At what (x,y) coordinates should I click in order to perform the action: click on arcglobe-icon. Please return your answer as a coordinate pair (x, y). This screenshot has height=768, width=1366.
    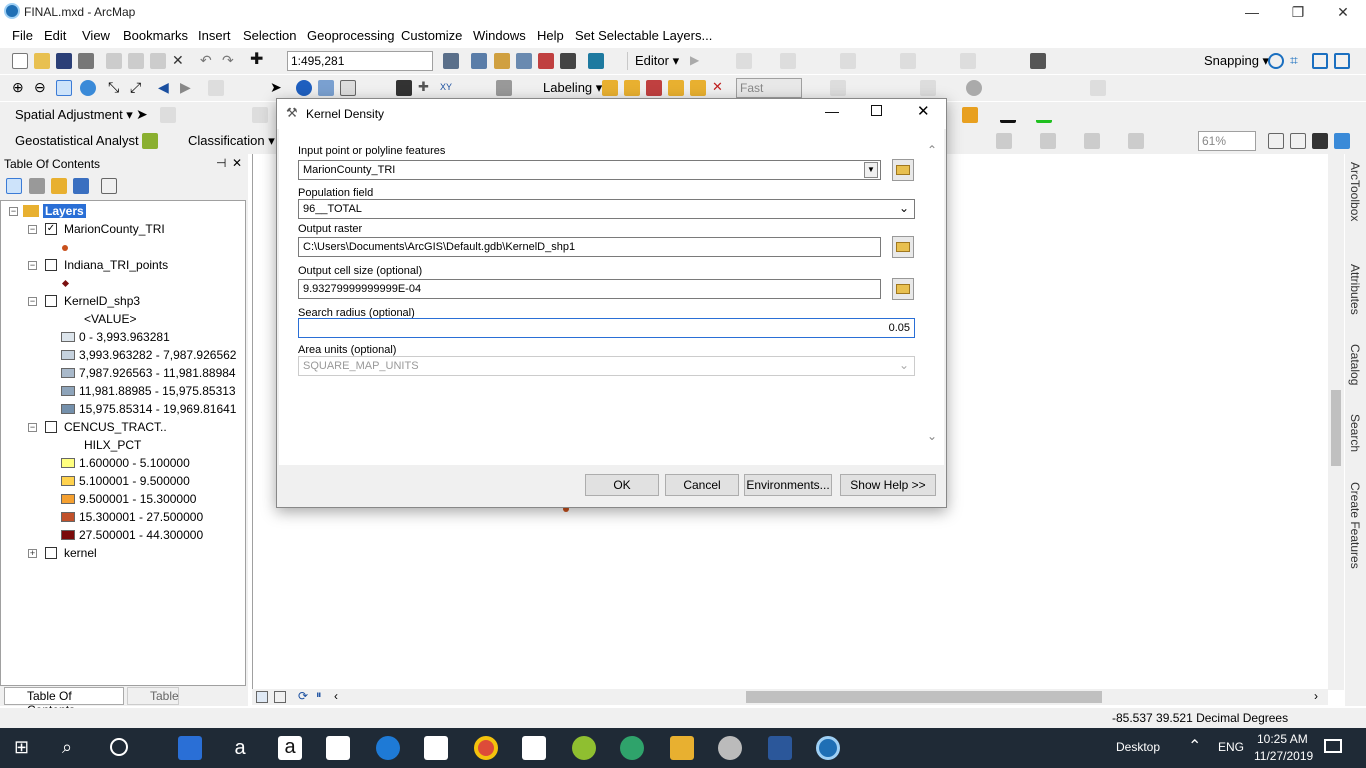
    Looking at the image, I should click on (730, 748).